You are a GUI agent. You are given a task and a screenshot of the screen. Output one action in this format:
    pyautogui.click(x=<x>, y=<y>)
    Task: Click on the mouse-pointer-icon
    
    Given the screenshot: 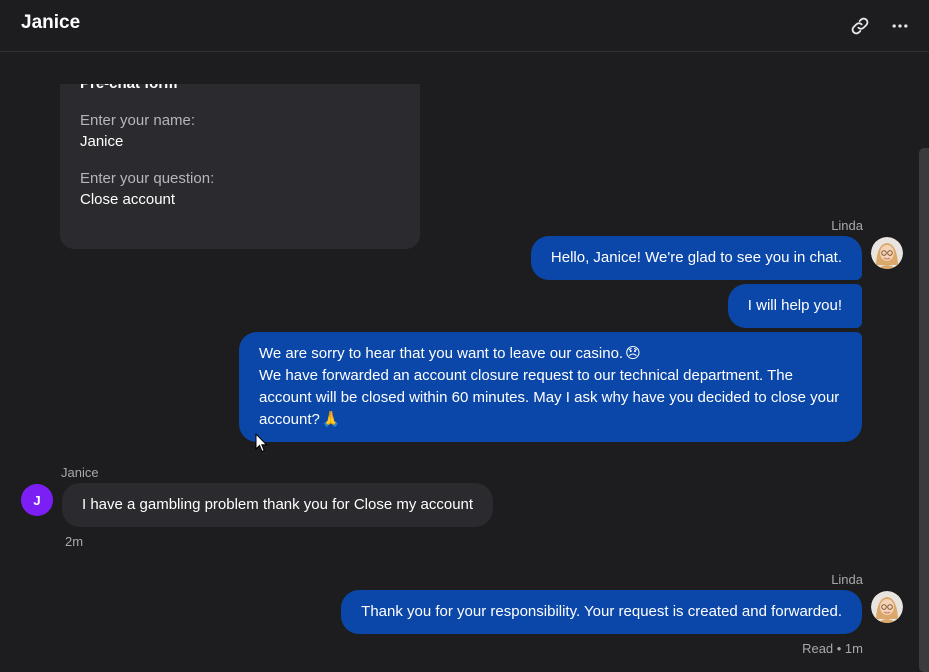 What is the action you would take?
    pyautogui.click(x=262, y=445)
    